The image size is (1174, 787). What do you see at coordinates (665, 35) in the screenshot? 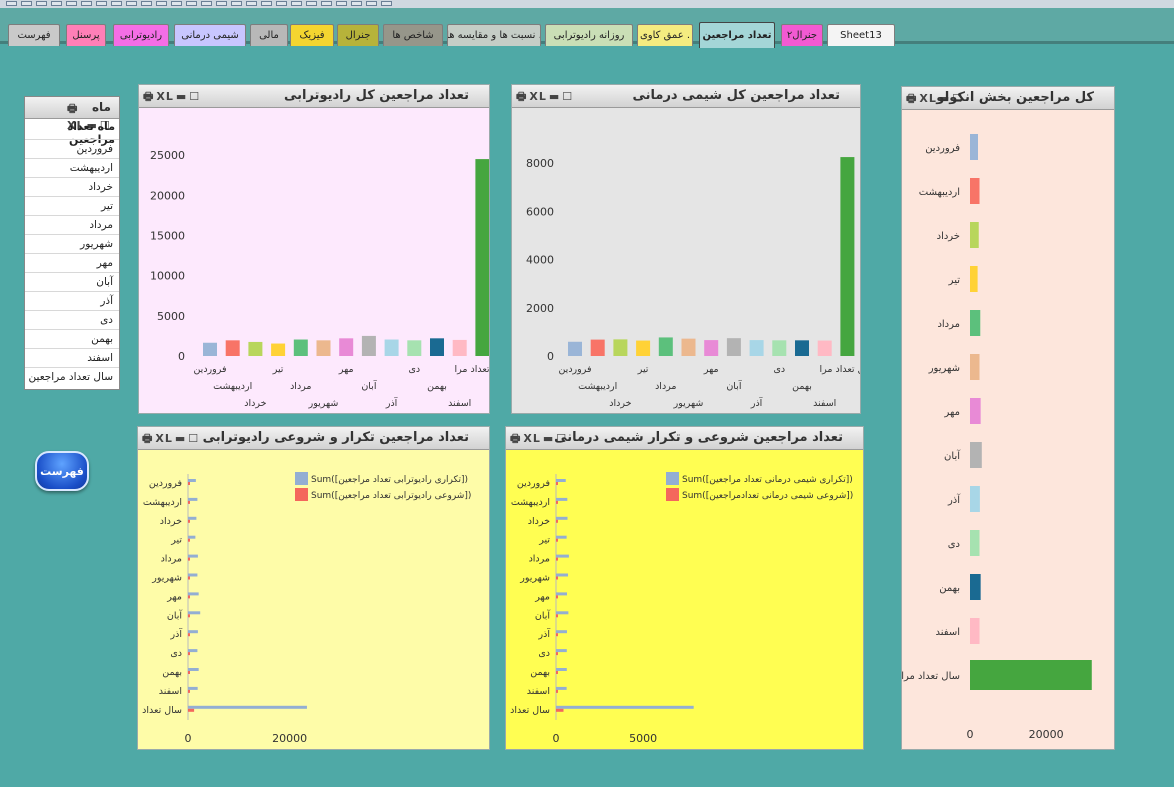
I see `sheet-tab: عمق کاوی .` at bounding box center [665, 35].